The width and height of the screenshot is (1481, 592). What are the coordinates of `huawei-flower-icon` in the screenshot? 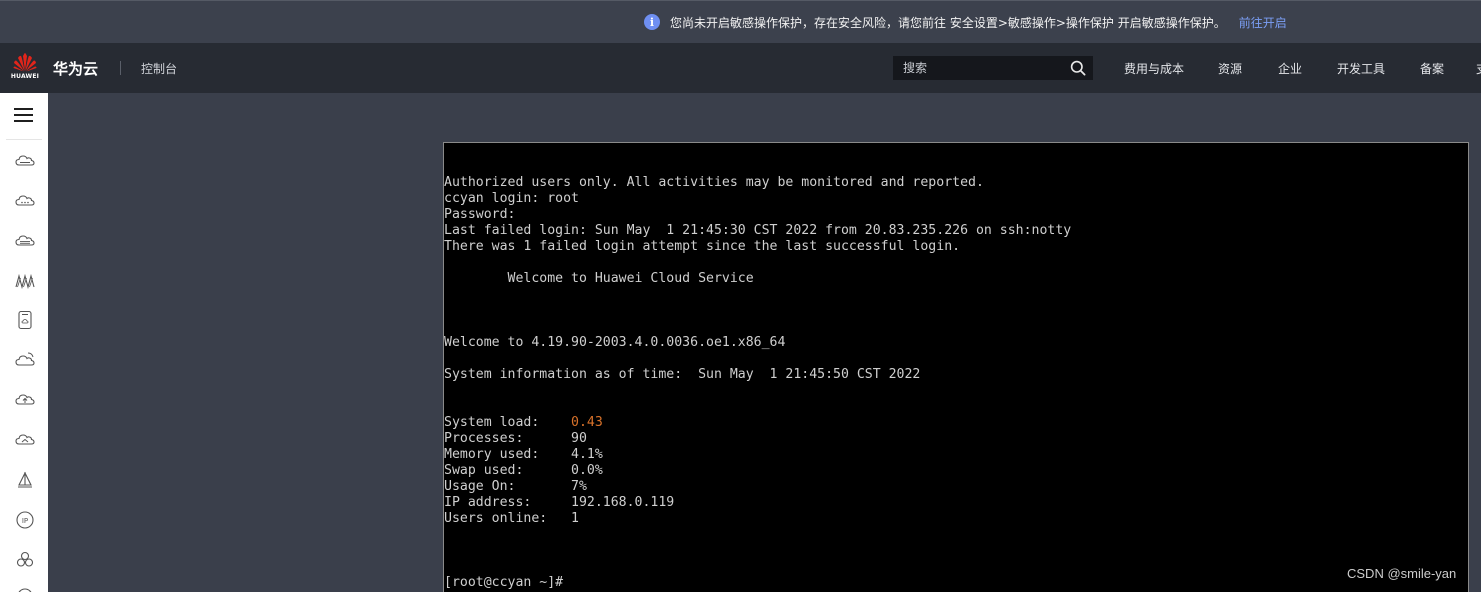 It's located at (25, 62).